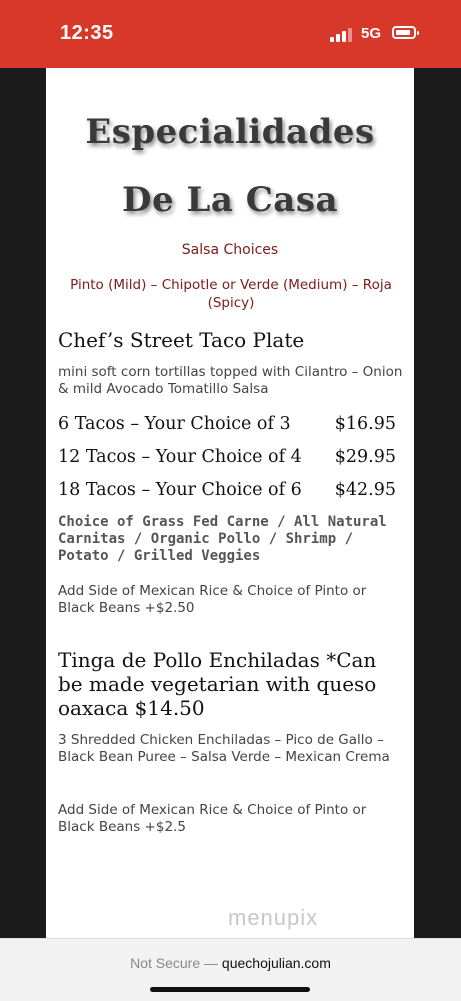 This screenshot has width=461, height=1001. Describe the element at coordinates (230, 132) in the screenshot. I see `menu-title-line1: Especialidades` at that location.